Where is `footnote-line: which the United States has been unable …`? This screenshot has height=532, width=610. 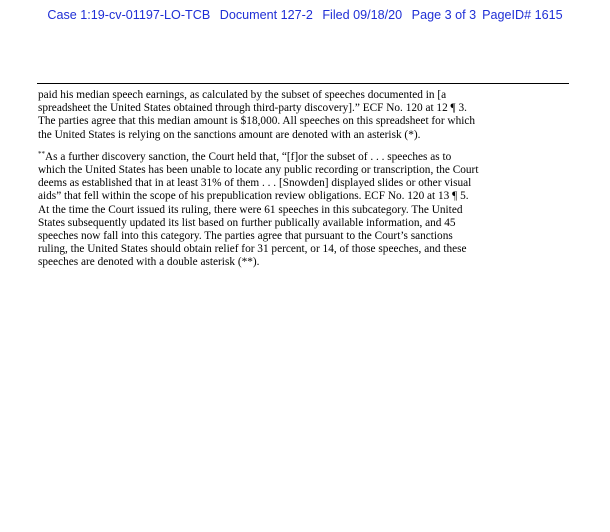
footnote-line: which the United States has been unable … is located at coordinates (258, 170).